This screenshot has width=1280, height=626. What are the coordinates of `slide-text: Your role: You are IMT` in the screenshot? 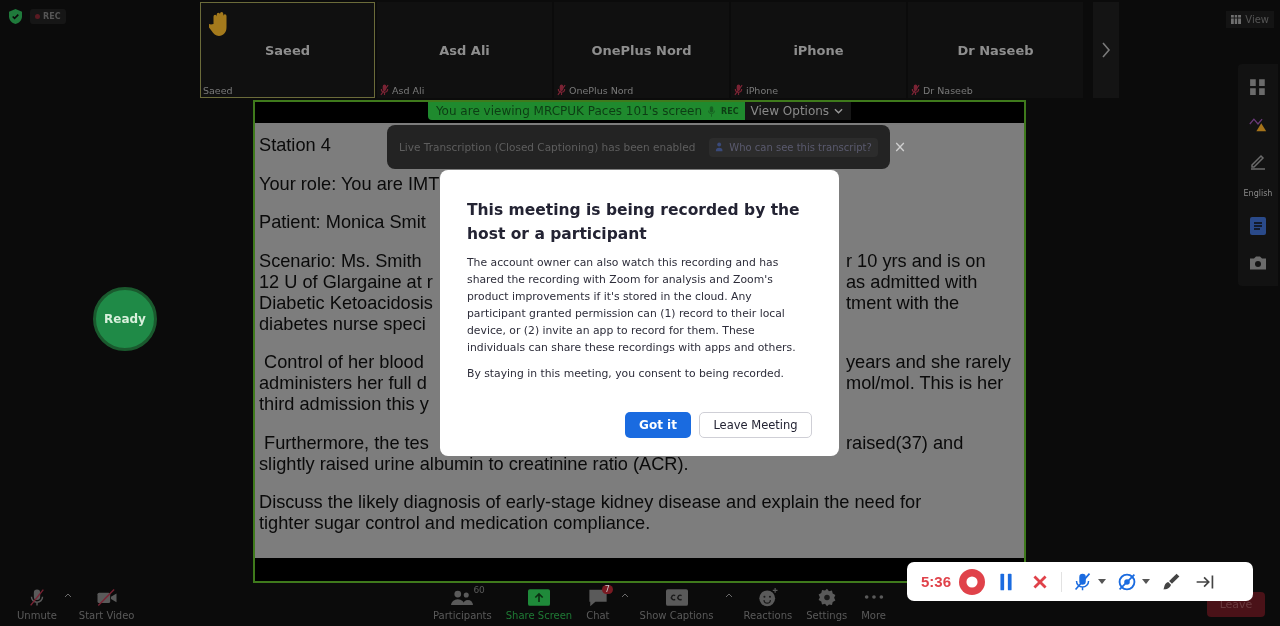 It's located at (349, 184).